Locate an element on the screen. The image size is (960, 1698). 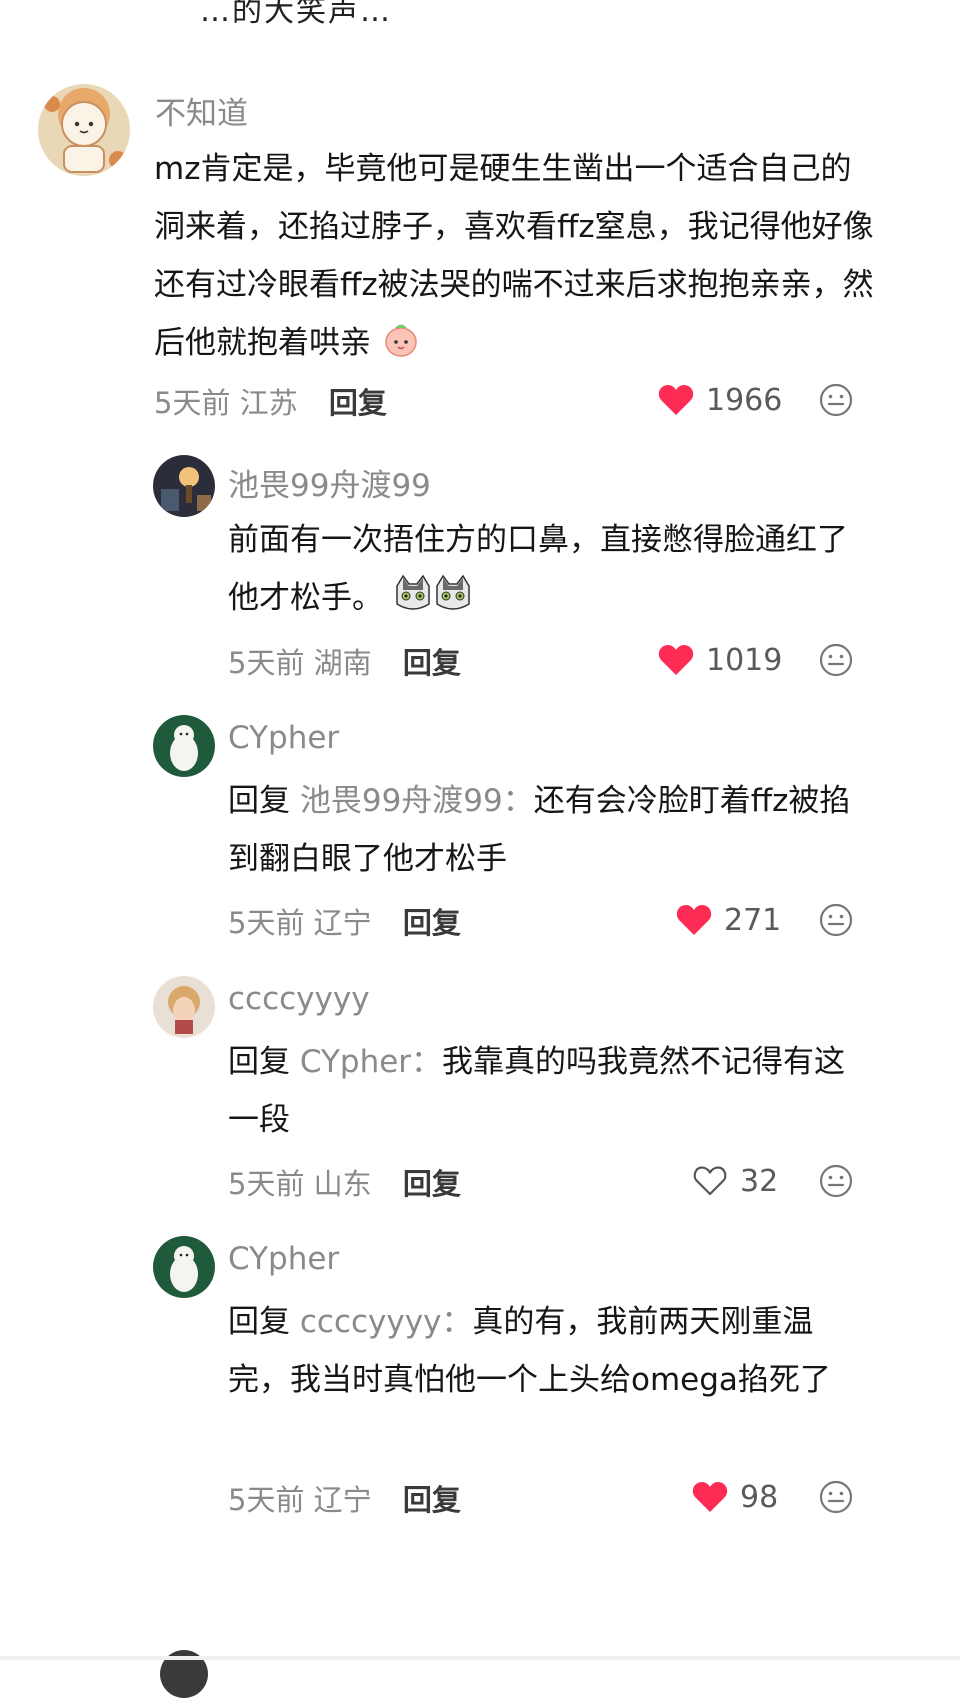
comment-text: 回复 池畏99舟渡99：还有会冷脸盯着ffz被掐到翻白眼了他才松手 is located at coordinates (548, 830).